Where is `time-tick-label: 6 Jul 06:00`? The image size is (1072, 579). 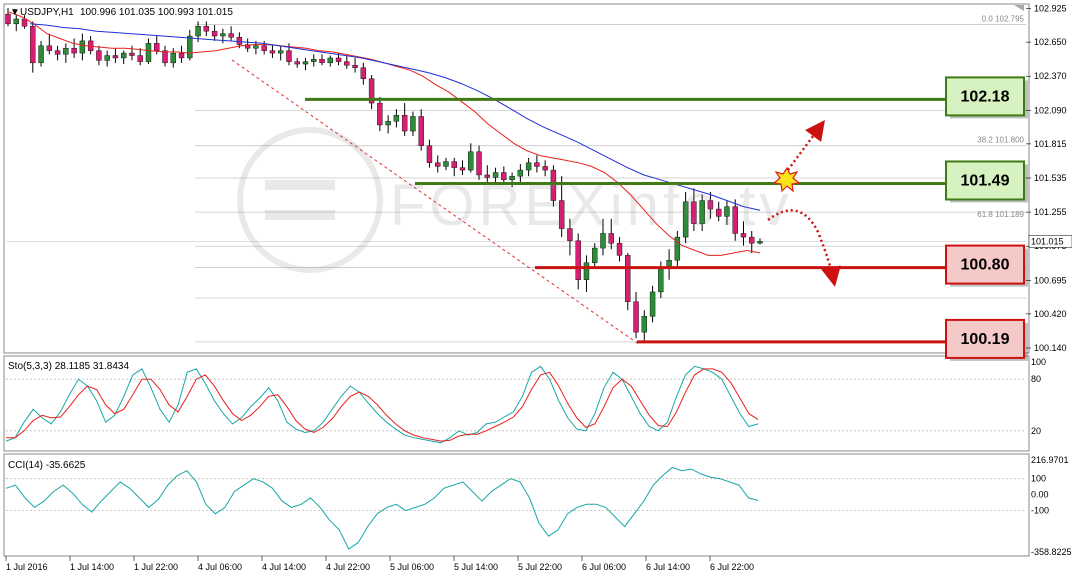
time-tick-label: 6 Jul 06:00 is located at coordinates (604, 567).